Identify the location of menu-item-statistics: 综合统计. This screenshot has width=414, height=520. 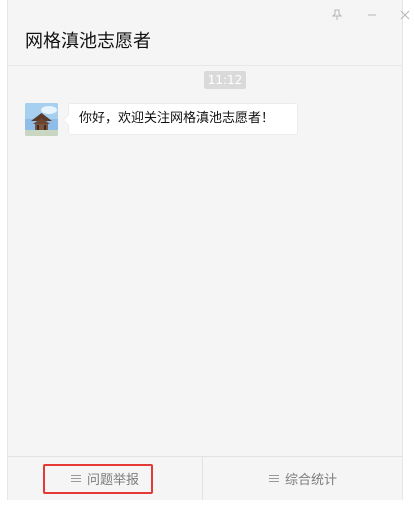
(303, 478).